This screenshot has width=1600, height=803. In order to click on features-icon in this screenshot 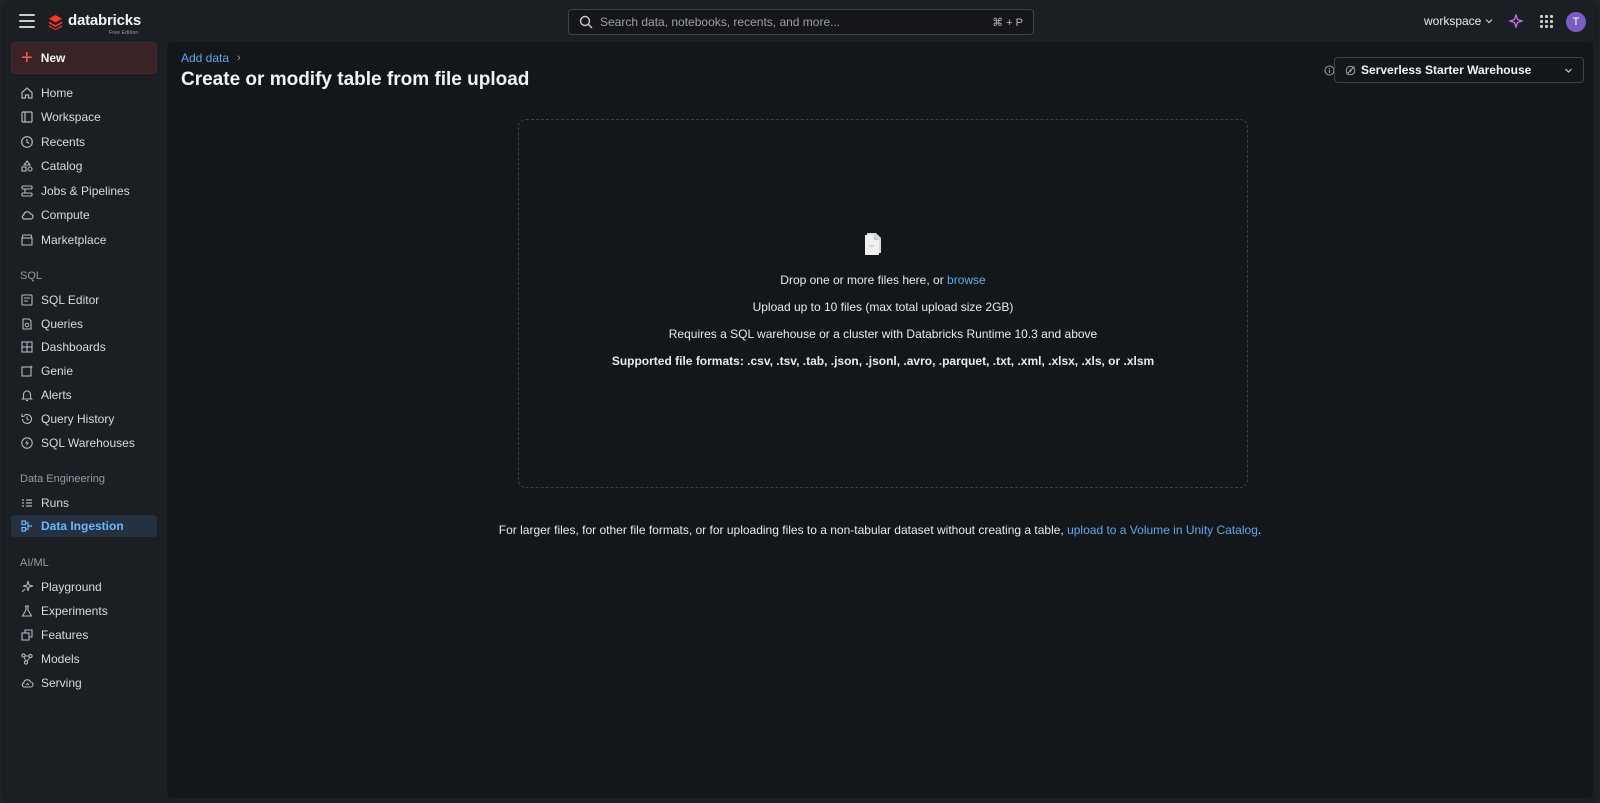, I will do `click(27, 635)`.